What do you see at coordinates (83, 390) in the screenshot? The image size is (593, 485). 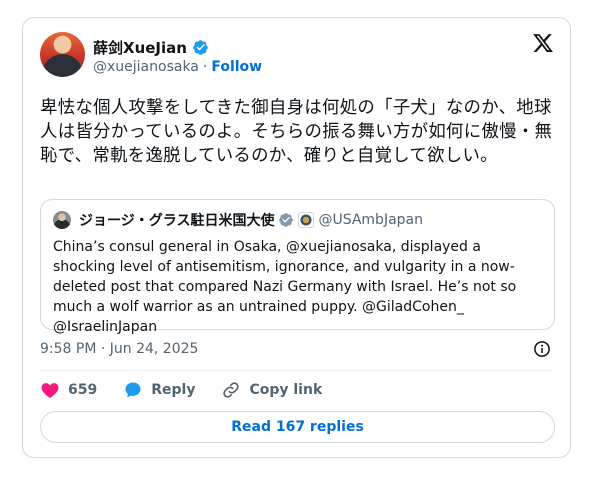 I see `like-count: 659` at bounding box center [83, 390].